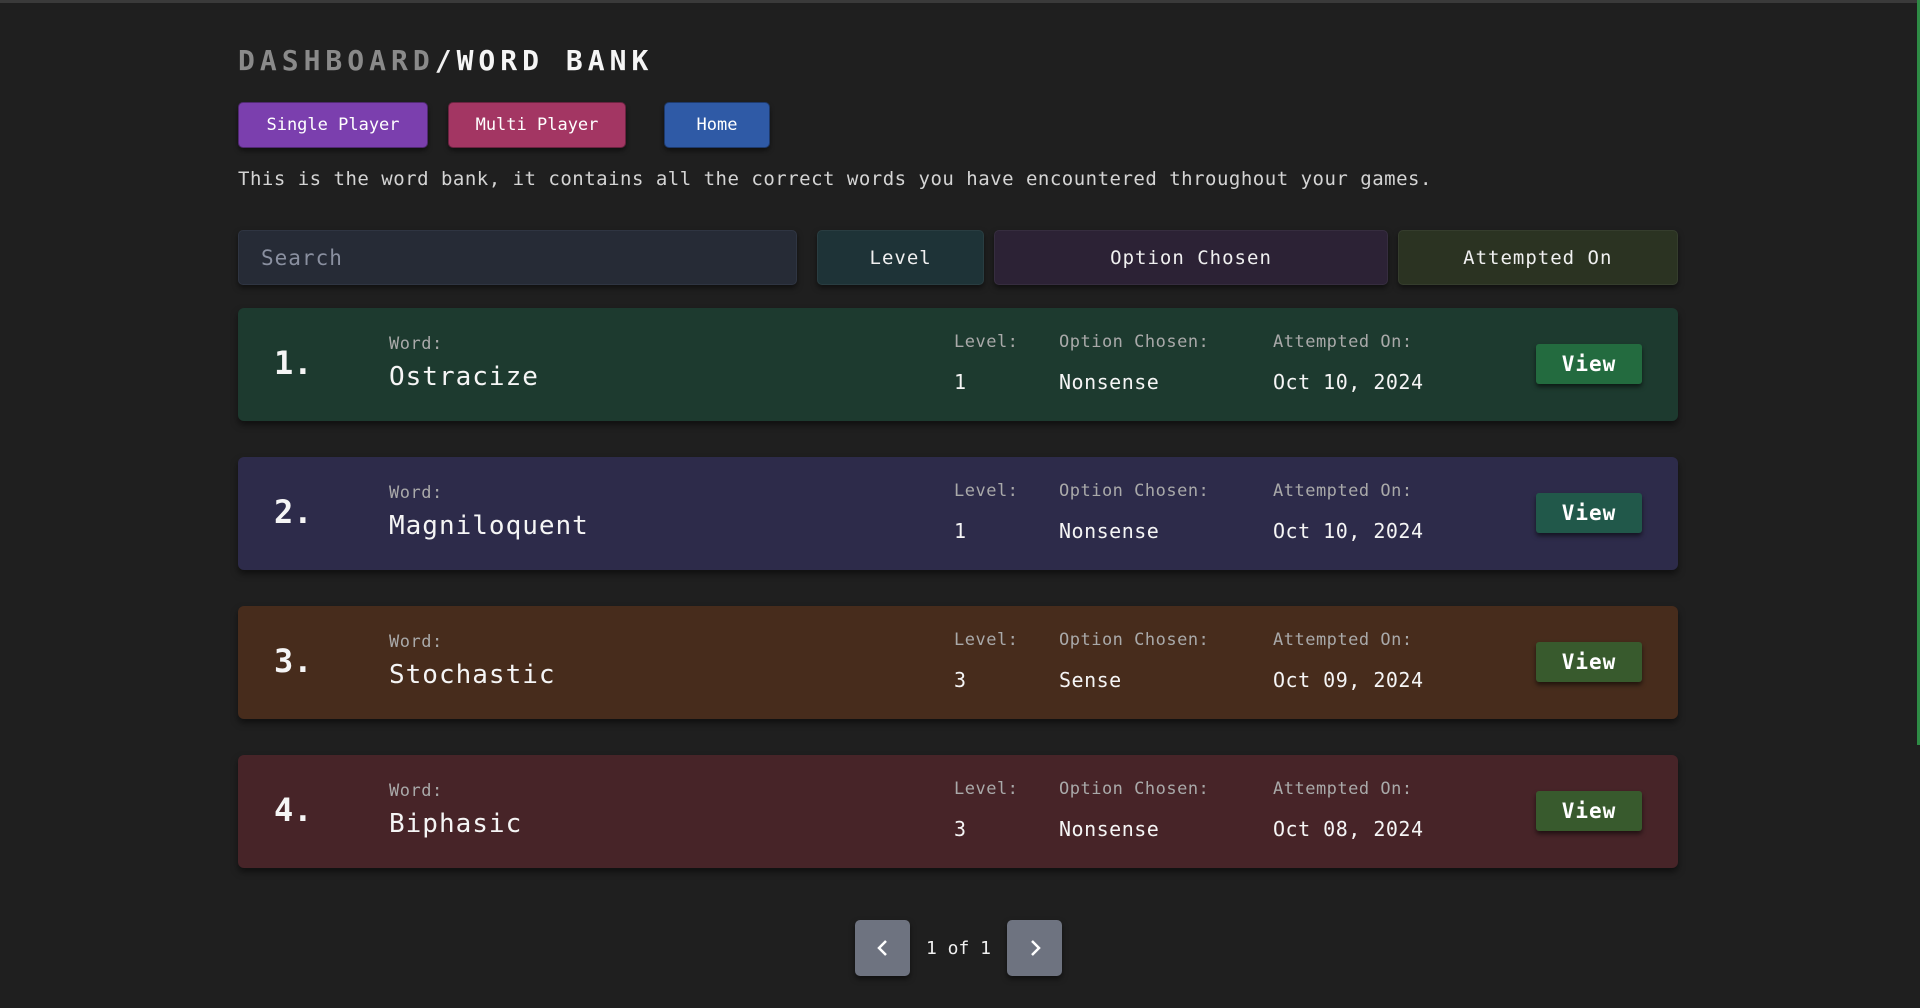  I want to click on attempted-on-filter-button: Attempted On, so click(1537, 257).